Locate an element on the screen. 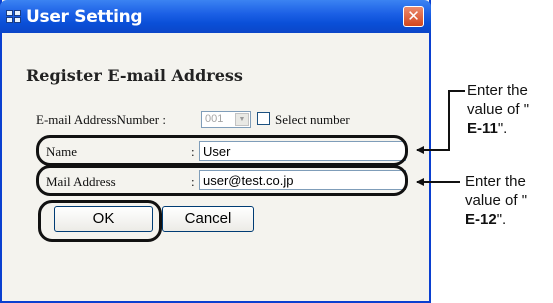  annotation-e12: Enter the value of " E-12". is located at coordinates (496, 200).